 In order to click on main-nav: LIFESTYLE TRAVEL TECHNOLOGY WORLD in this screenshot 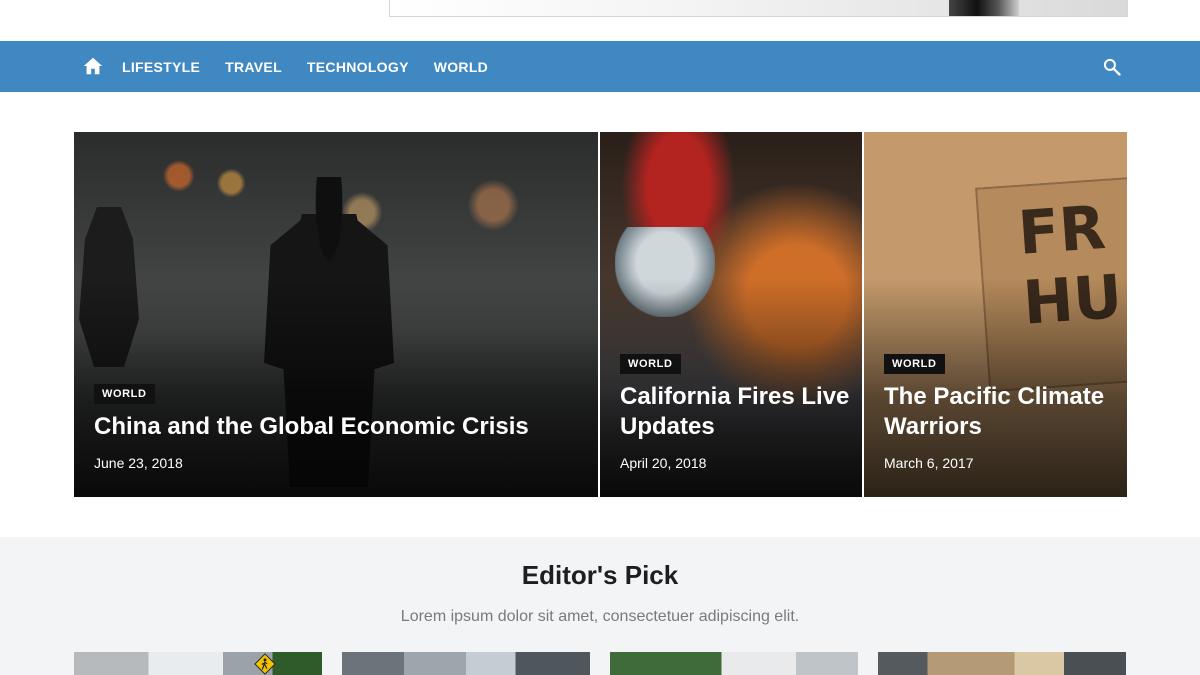, I will do `click(600, 66)`.